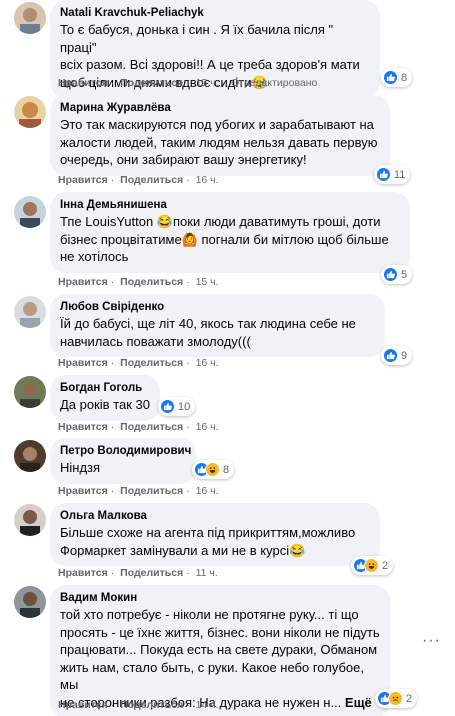 The image size is (455, 716). I want to click on timestamp: 11 ч., so click(207, 573).